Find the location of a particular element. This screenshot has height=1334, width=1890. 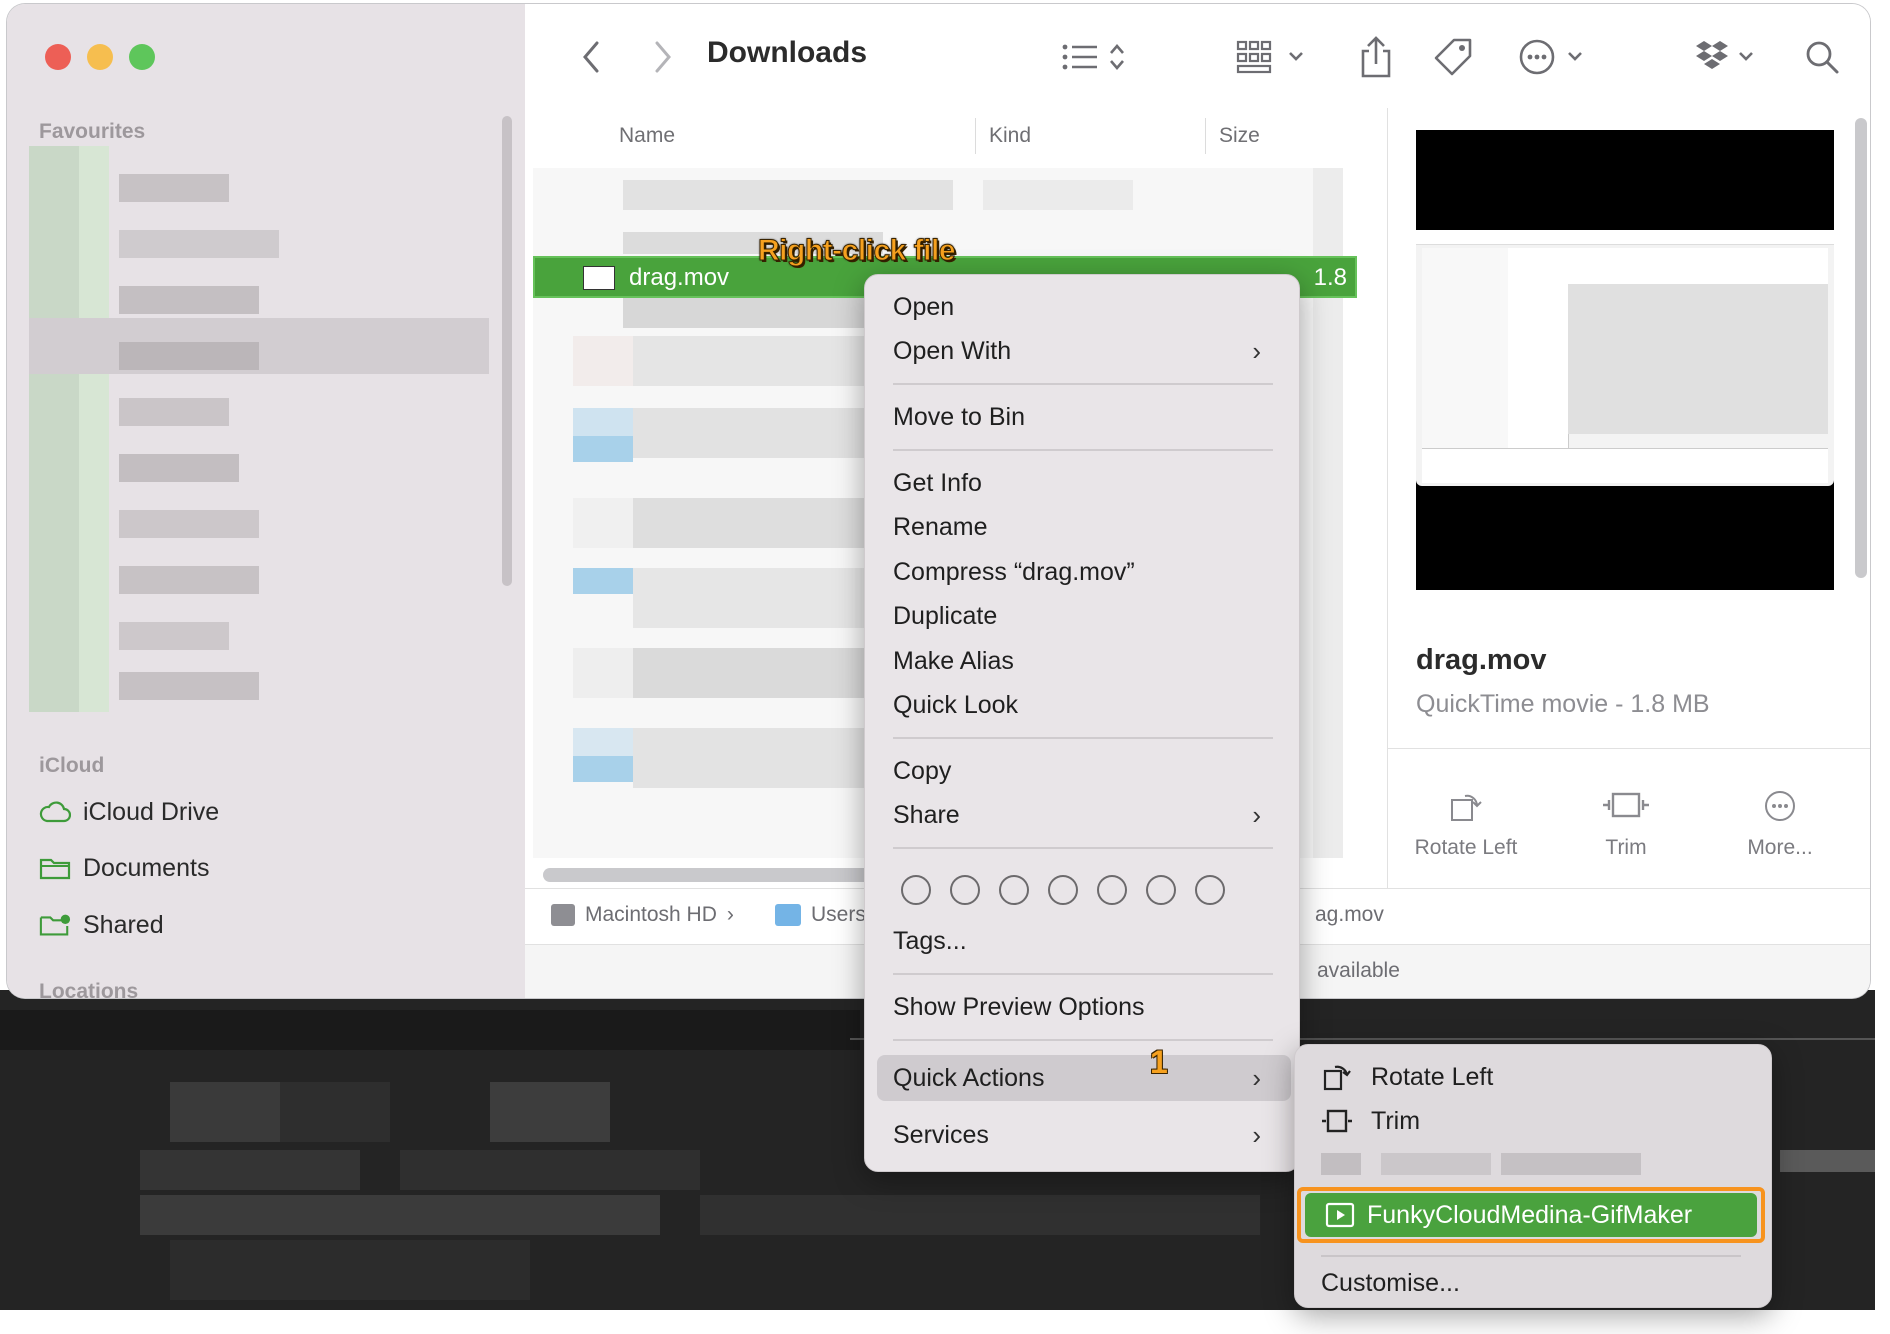

window-title: Downloads is located at coordinates (787, 52).